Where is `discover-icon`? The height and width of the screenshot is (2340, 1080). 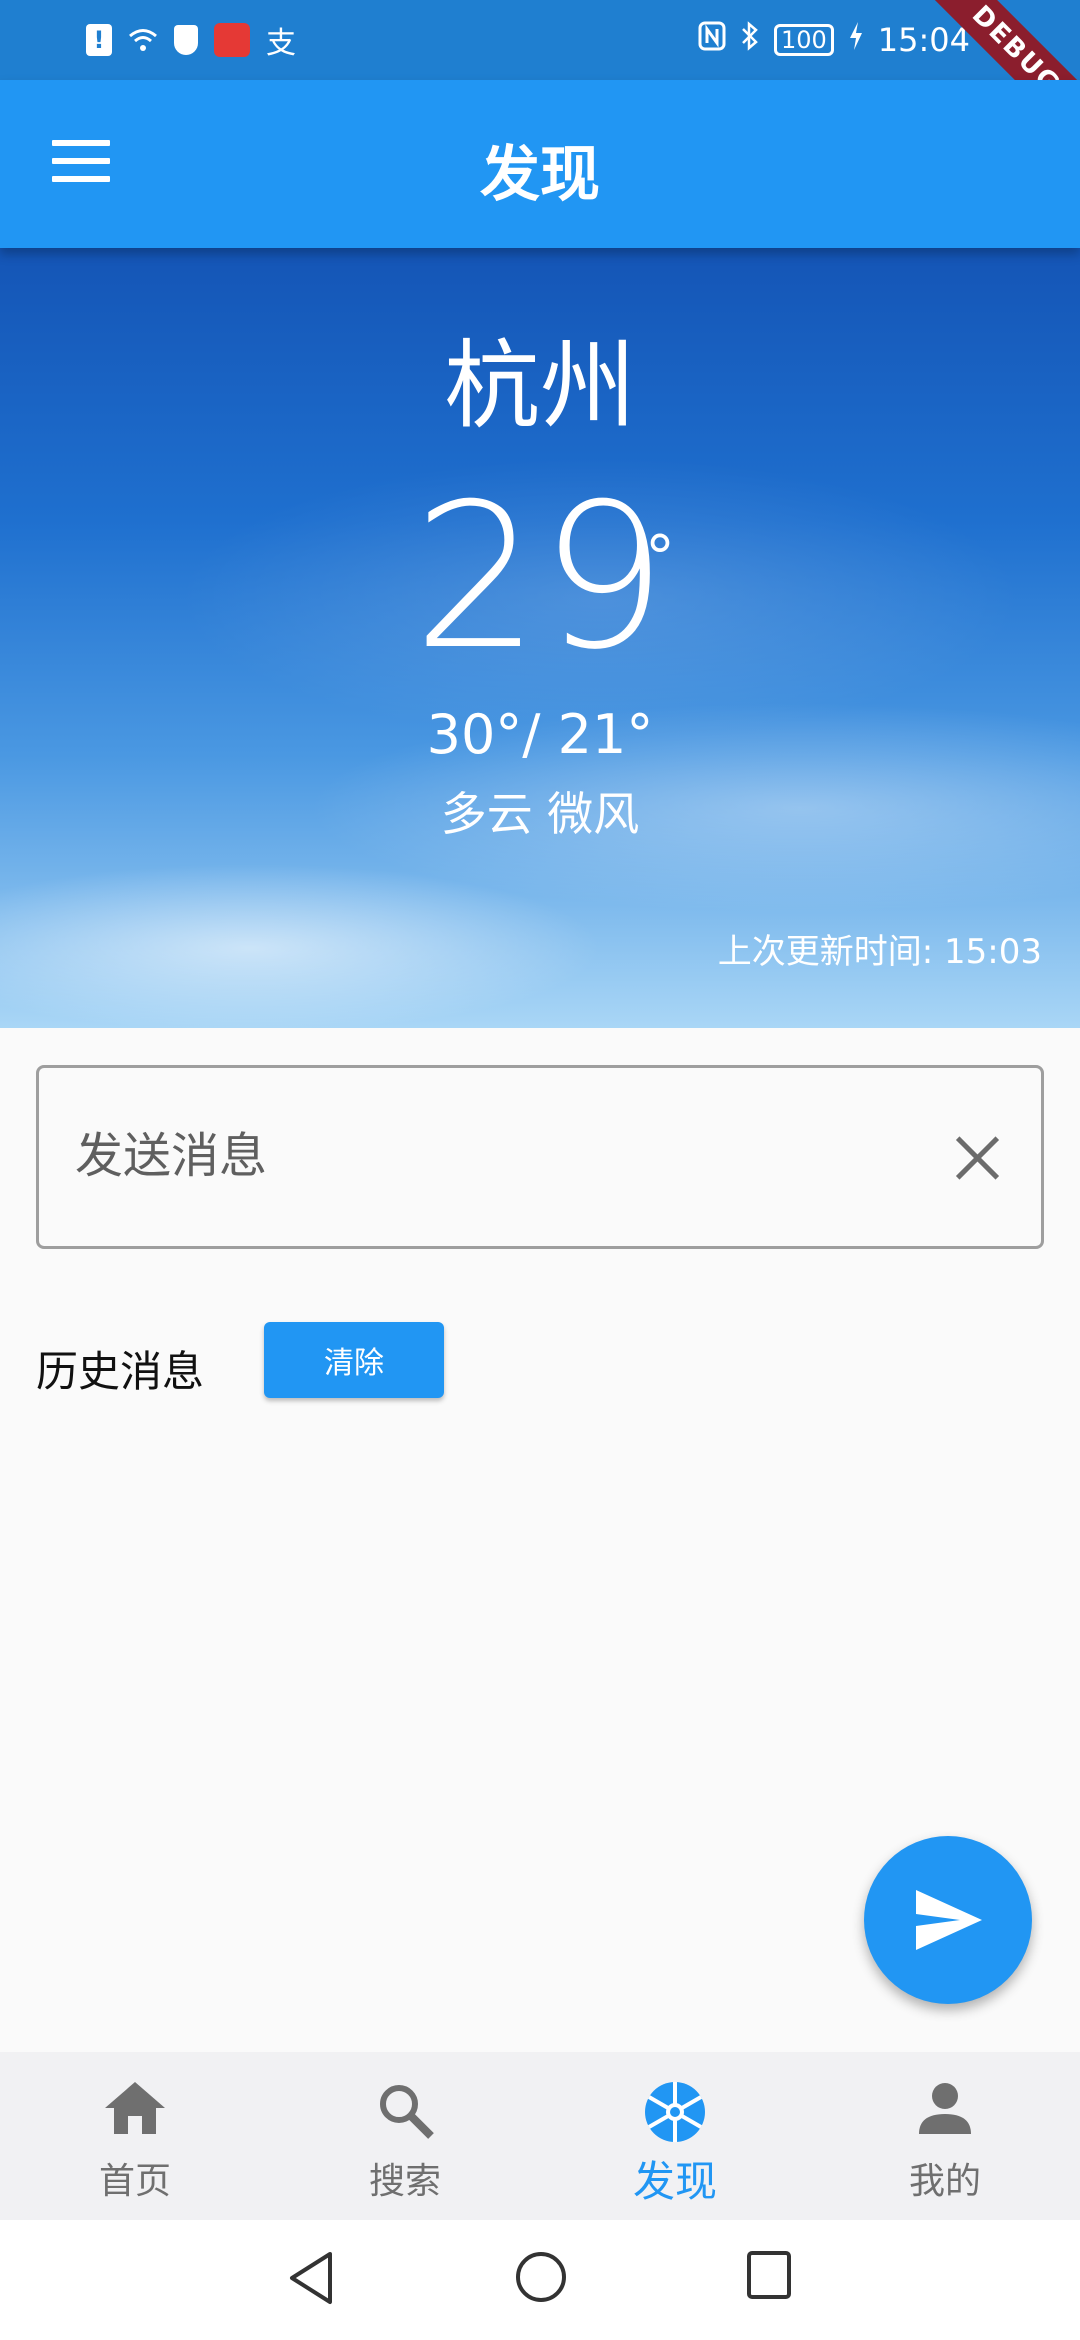
discover-icon is located at coordinates (675, 2112).